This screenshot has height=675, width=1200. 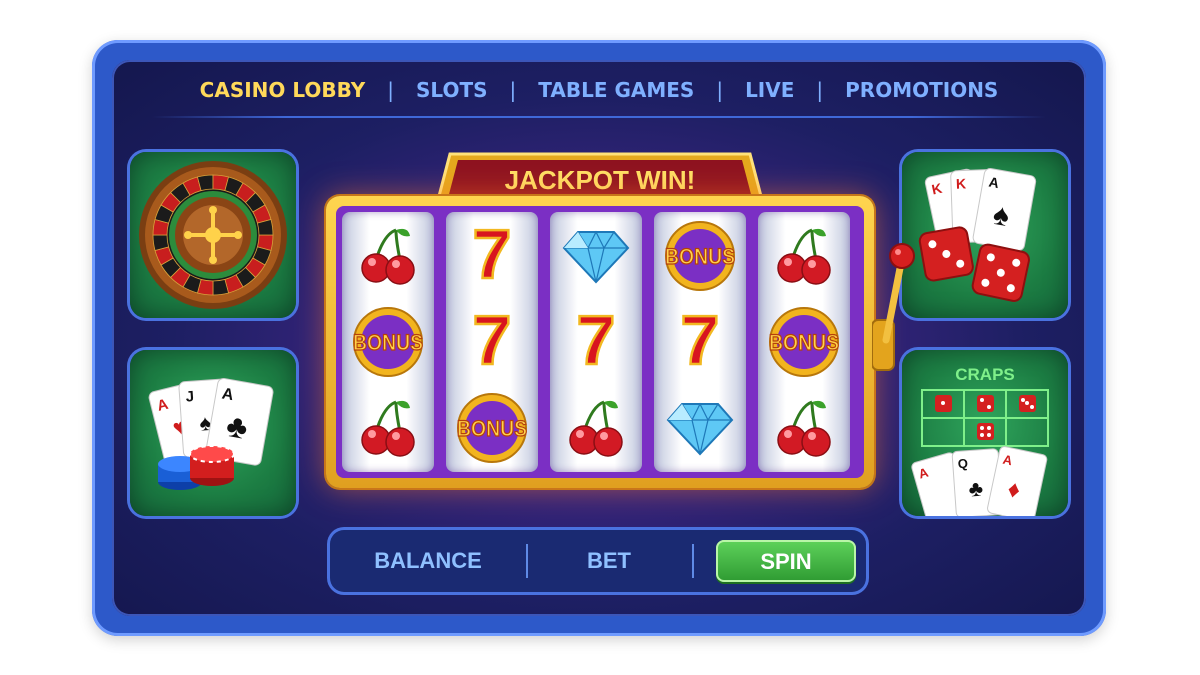 What do you see at coordinates (451, 90) in the screenshot?
I see `nav-slots: SLOTS` at bounding box center [451, 90].